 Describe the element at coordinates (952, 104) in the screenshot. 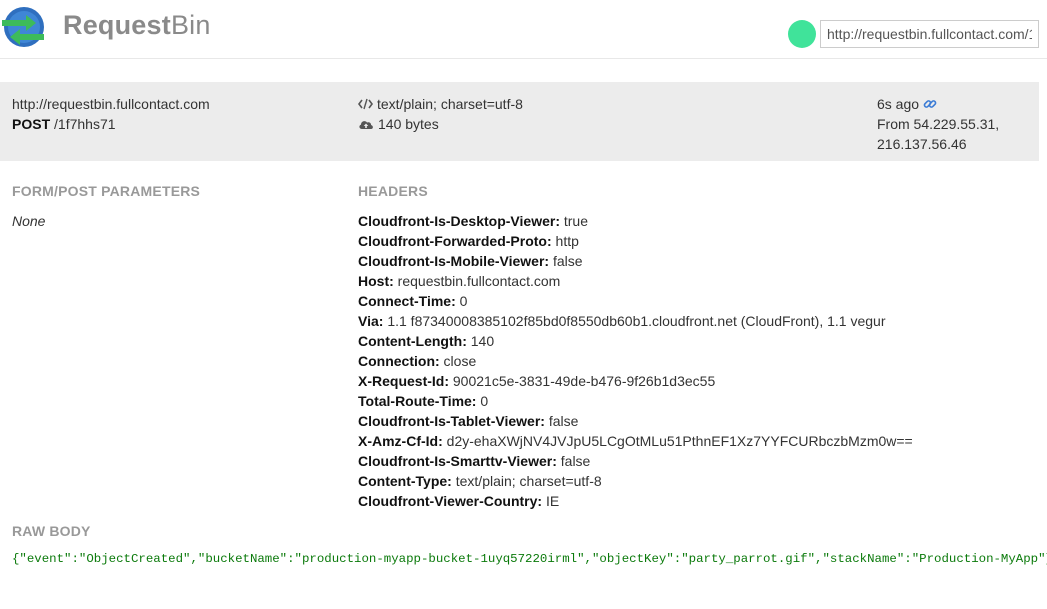

I see `time-row: 6s ago` at that location.